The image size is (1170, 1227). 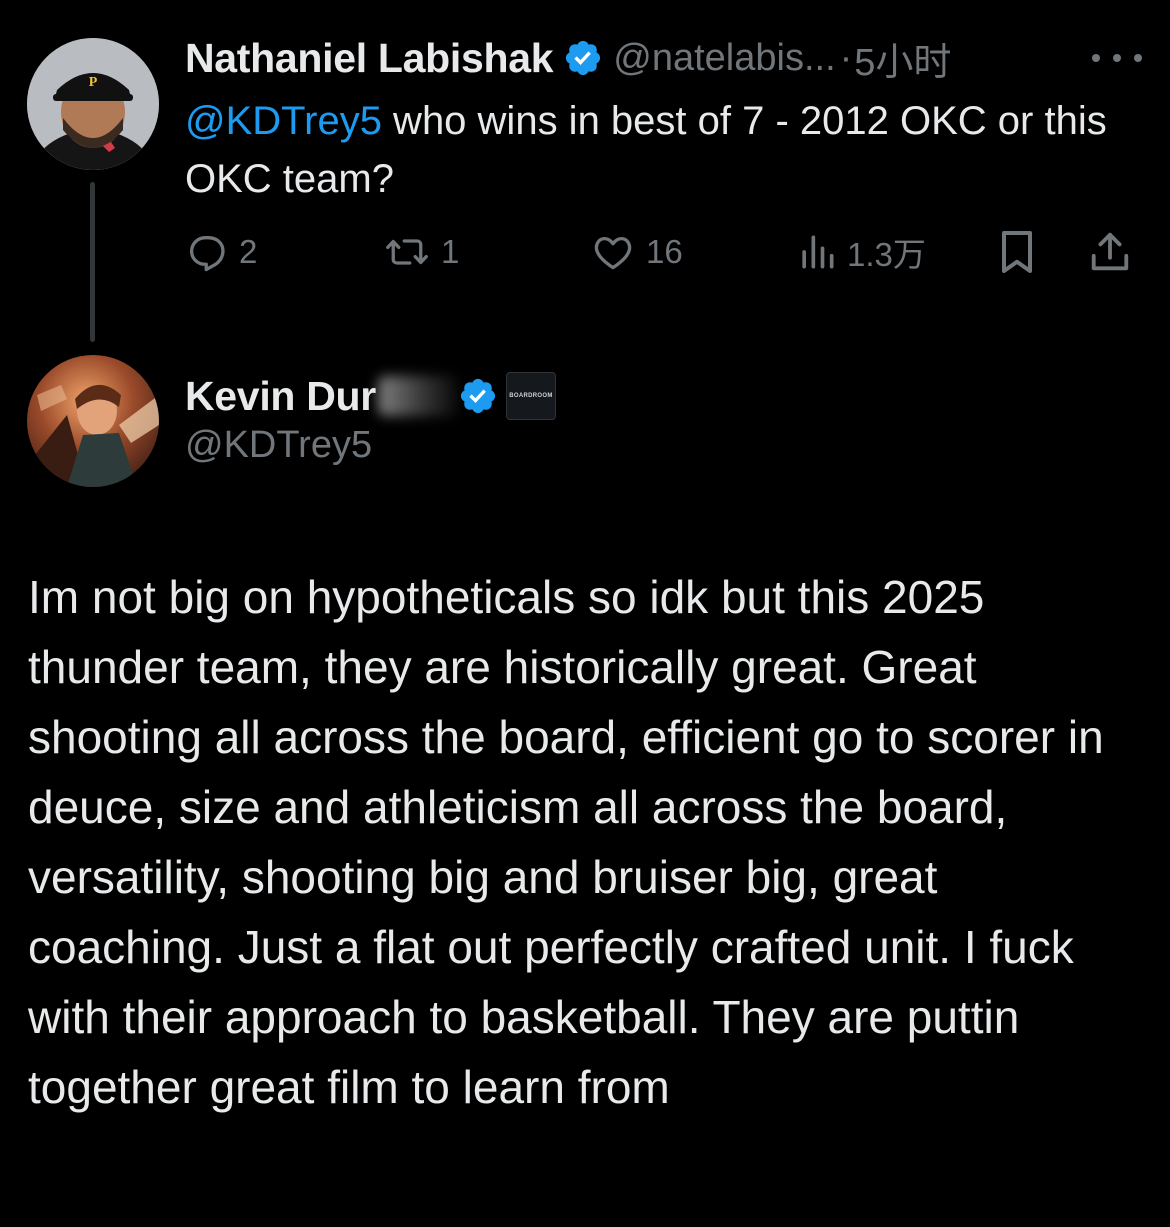 I want to click on reply-icon, so click(x=207, y=254).